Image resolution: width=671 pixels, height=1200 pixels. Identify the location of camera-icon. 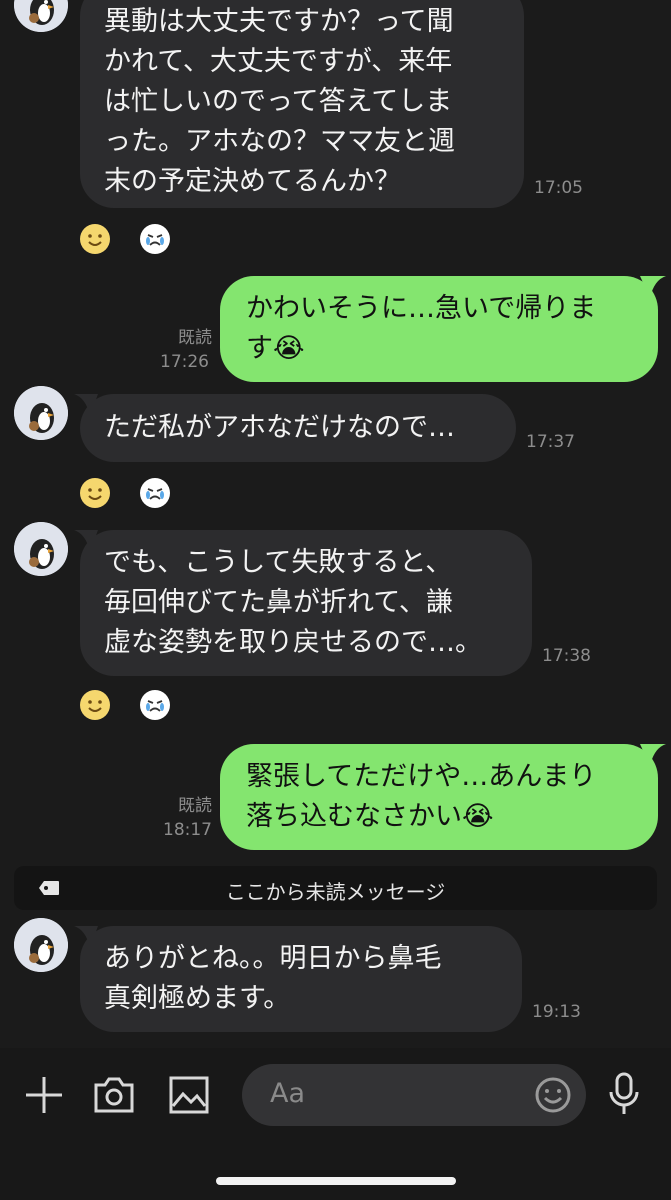
(114, 1095).